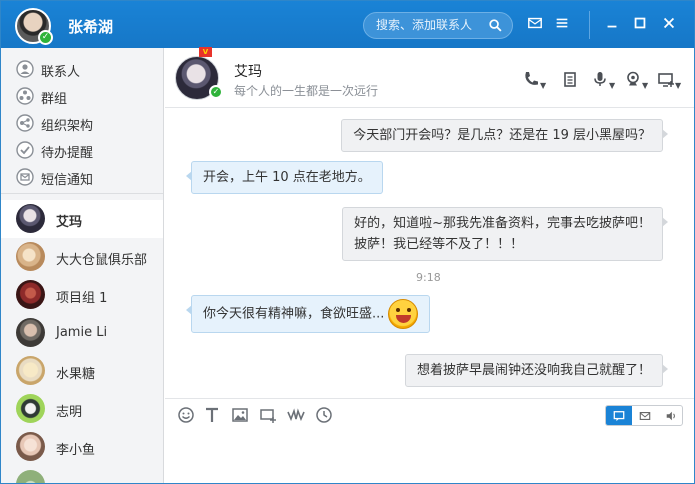  I want to click on message-text: 开会，上午 10 点在老地方。, so click(287, 177).